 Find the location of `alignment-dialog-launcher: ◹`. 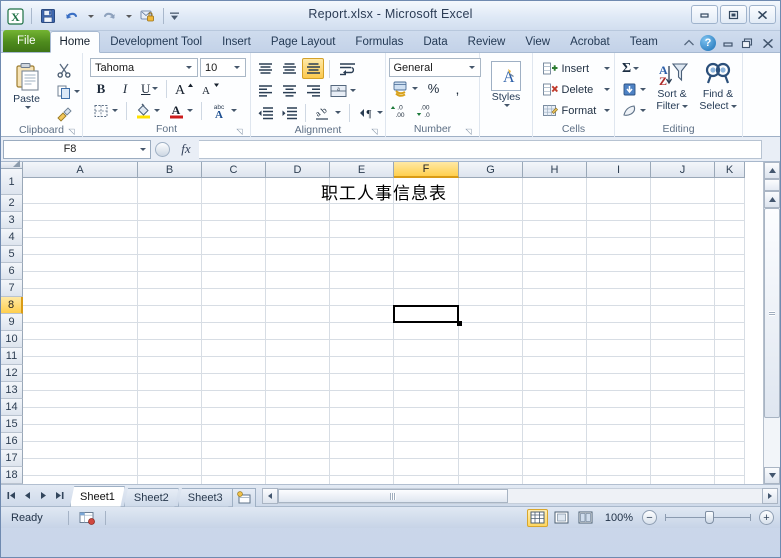

alignment-dialog-launcher: ◹ is located at coordinates (374, 131).